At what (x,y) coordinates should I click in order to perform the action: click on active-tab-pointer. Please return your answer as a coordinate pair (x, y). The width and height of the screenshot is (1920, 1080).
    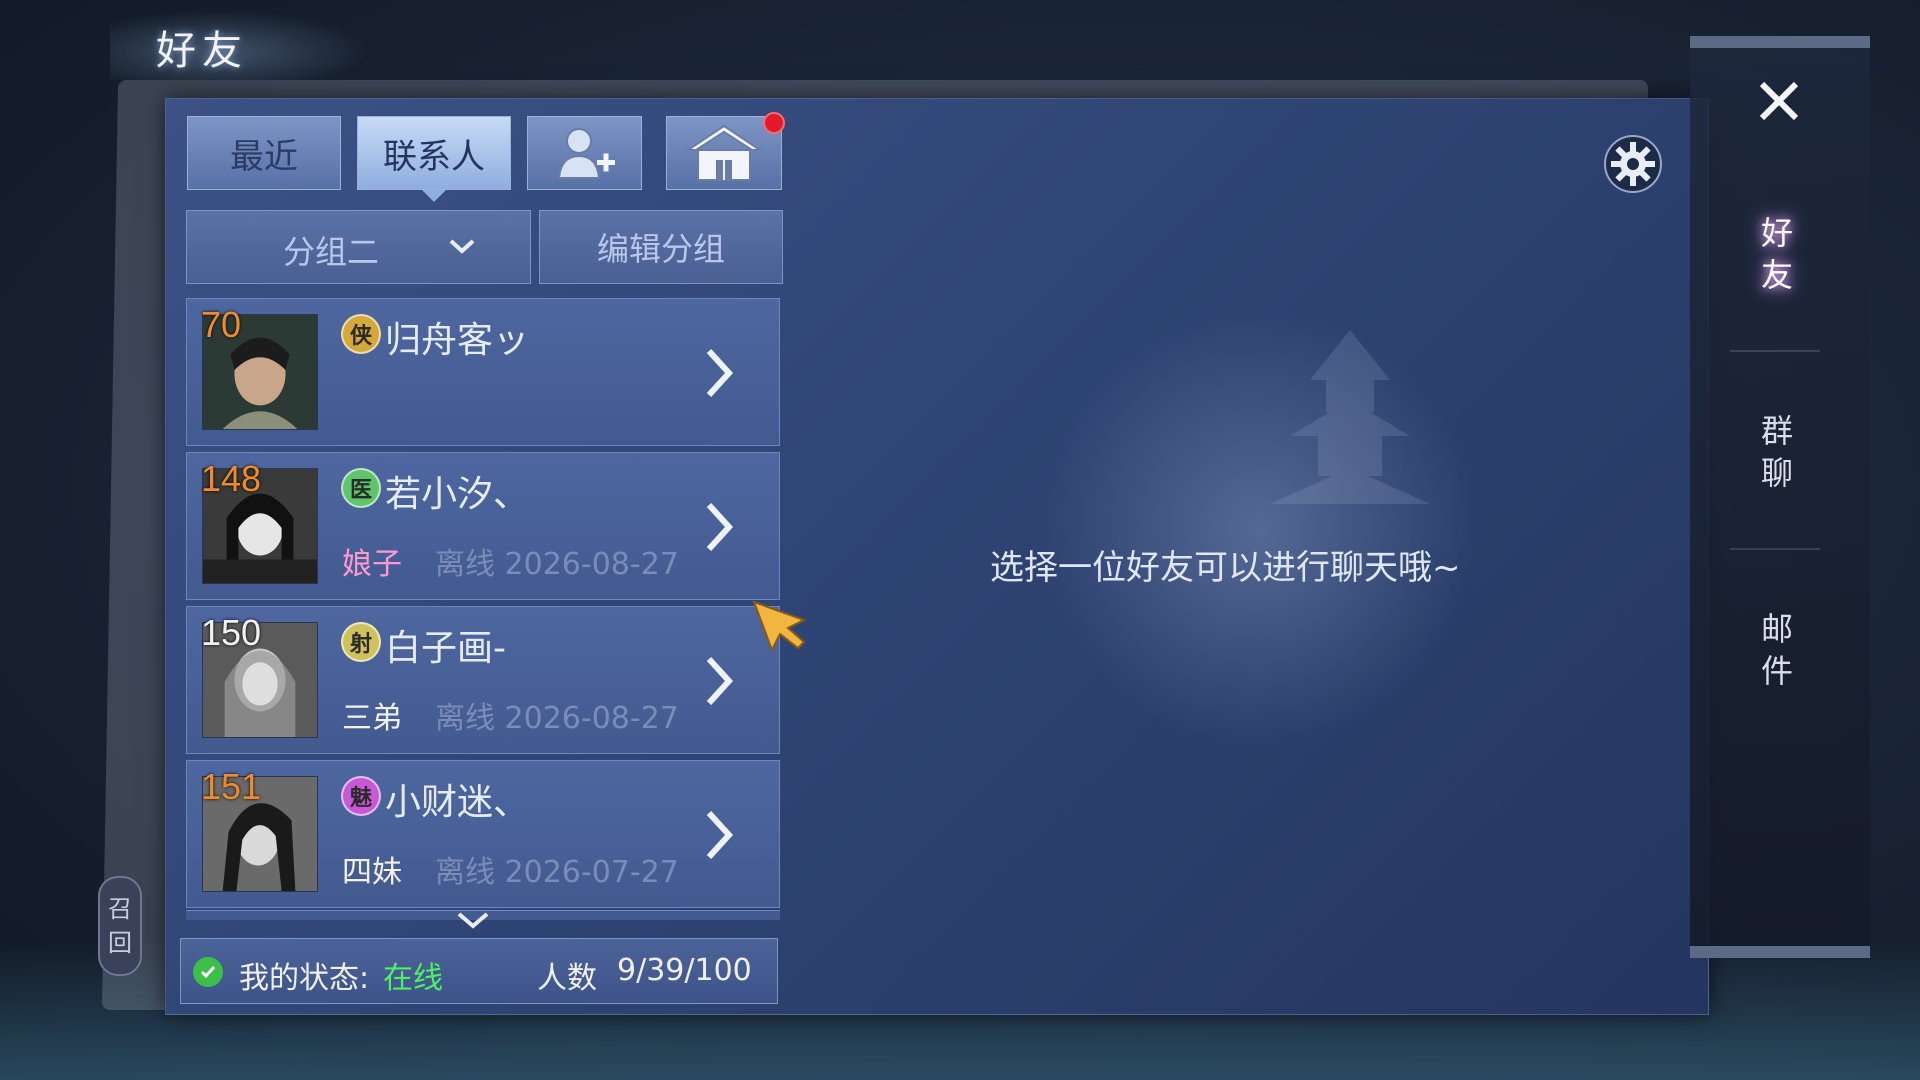
    Looking at the image, I should click on (434, 196).